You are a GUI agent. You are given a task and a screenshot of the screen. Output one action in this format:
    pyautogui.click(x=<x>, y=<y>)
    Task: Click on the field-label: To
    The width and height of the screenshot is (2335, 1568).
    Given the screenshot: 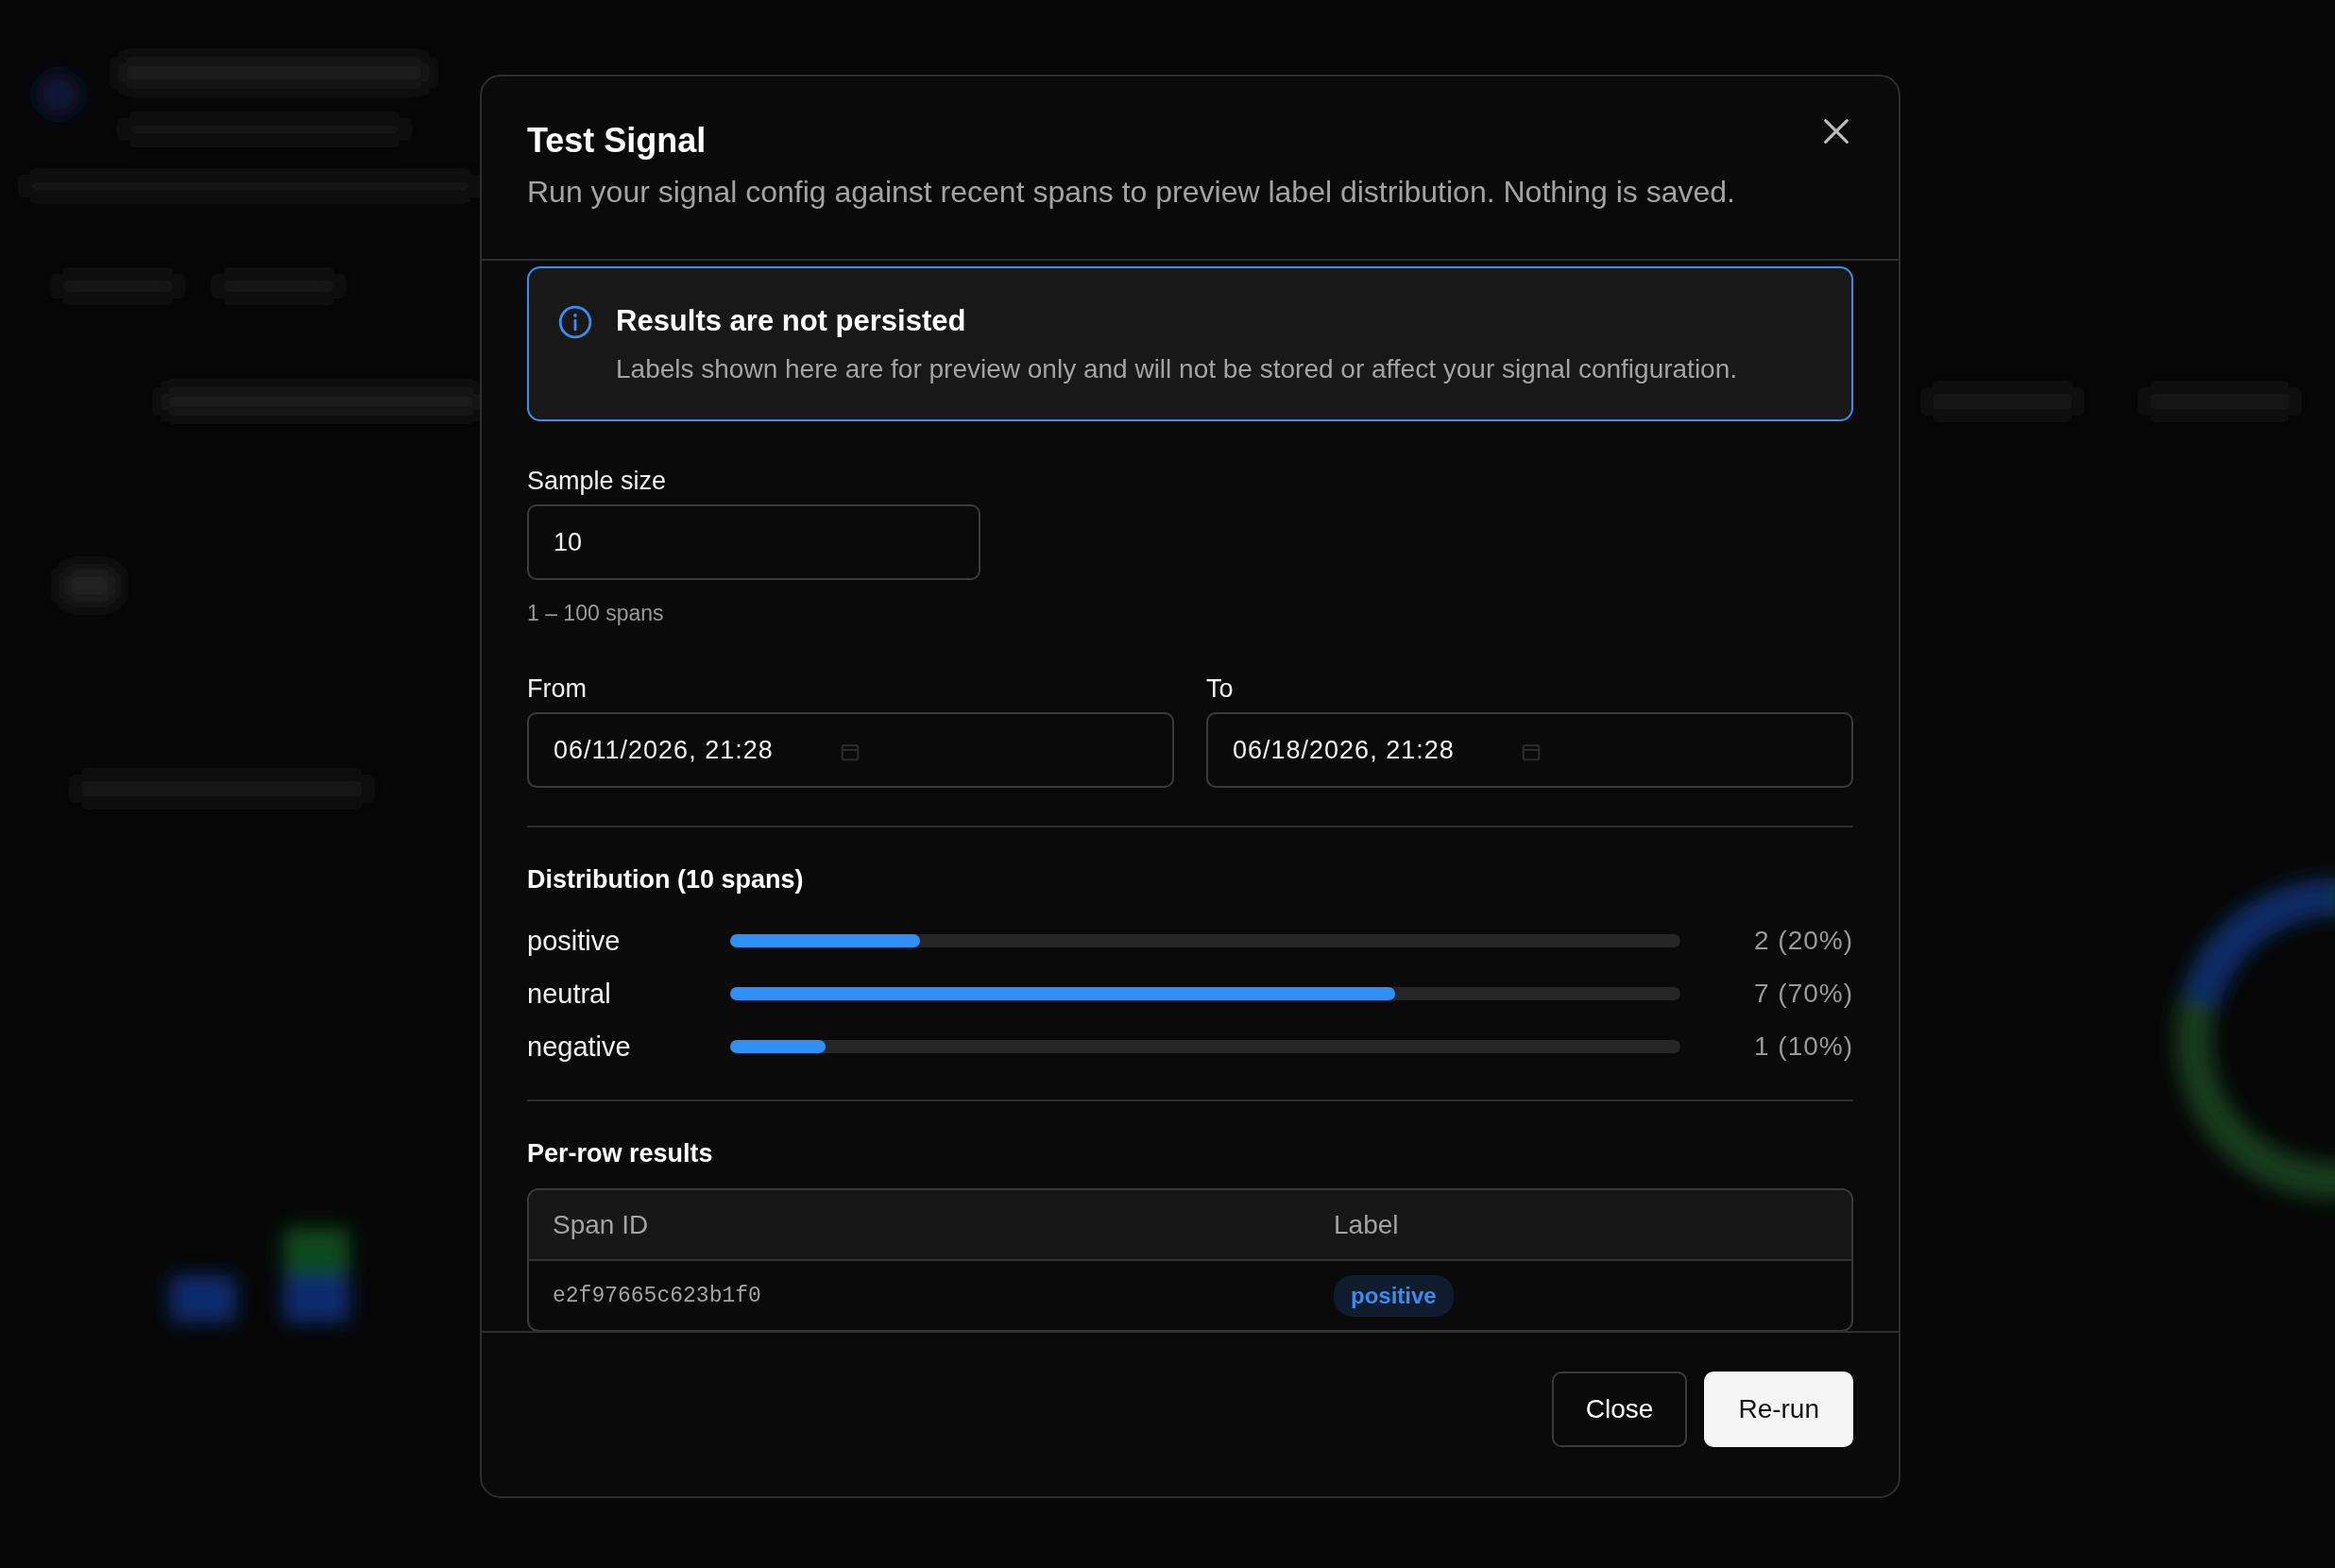 What is the action you would take?
    pyautogui.click(x=1220, y=689)
    